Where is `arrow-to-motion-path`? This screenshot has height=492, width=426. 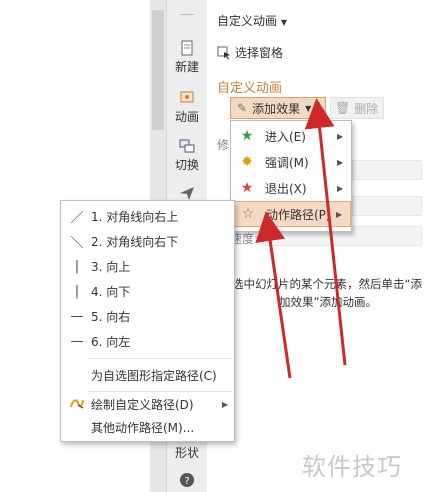 arrow-to-motion-path is located at coordinates (273, 295).